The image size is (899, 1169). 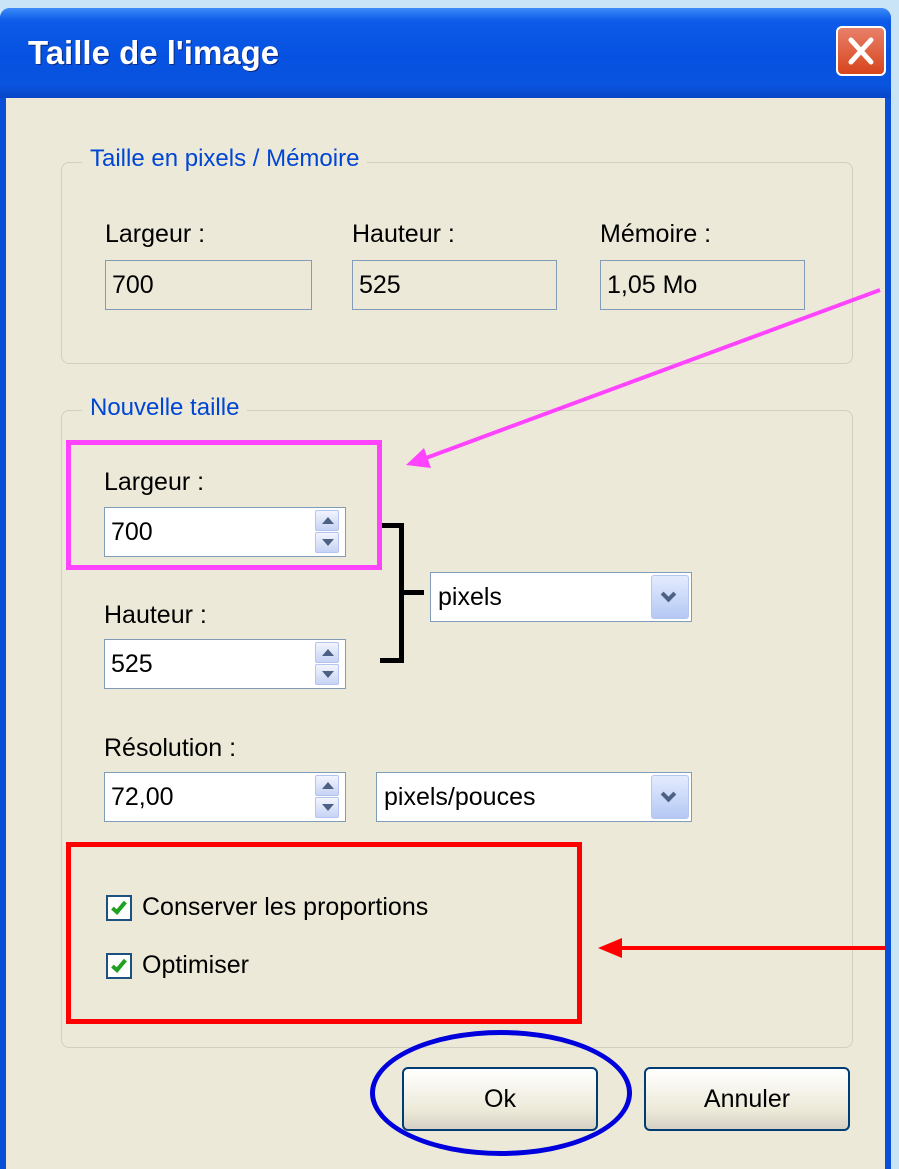 I want to click on resolution-input: 72,00, so click(x=225, y=797).